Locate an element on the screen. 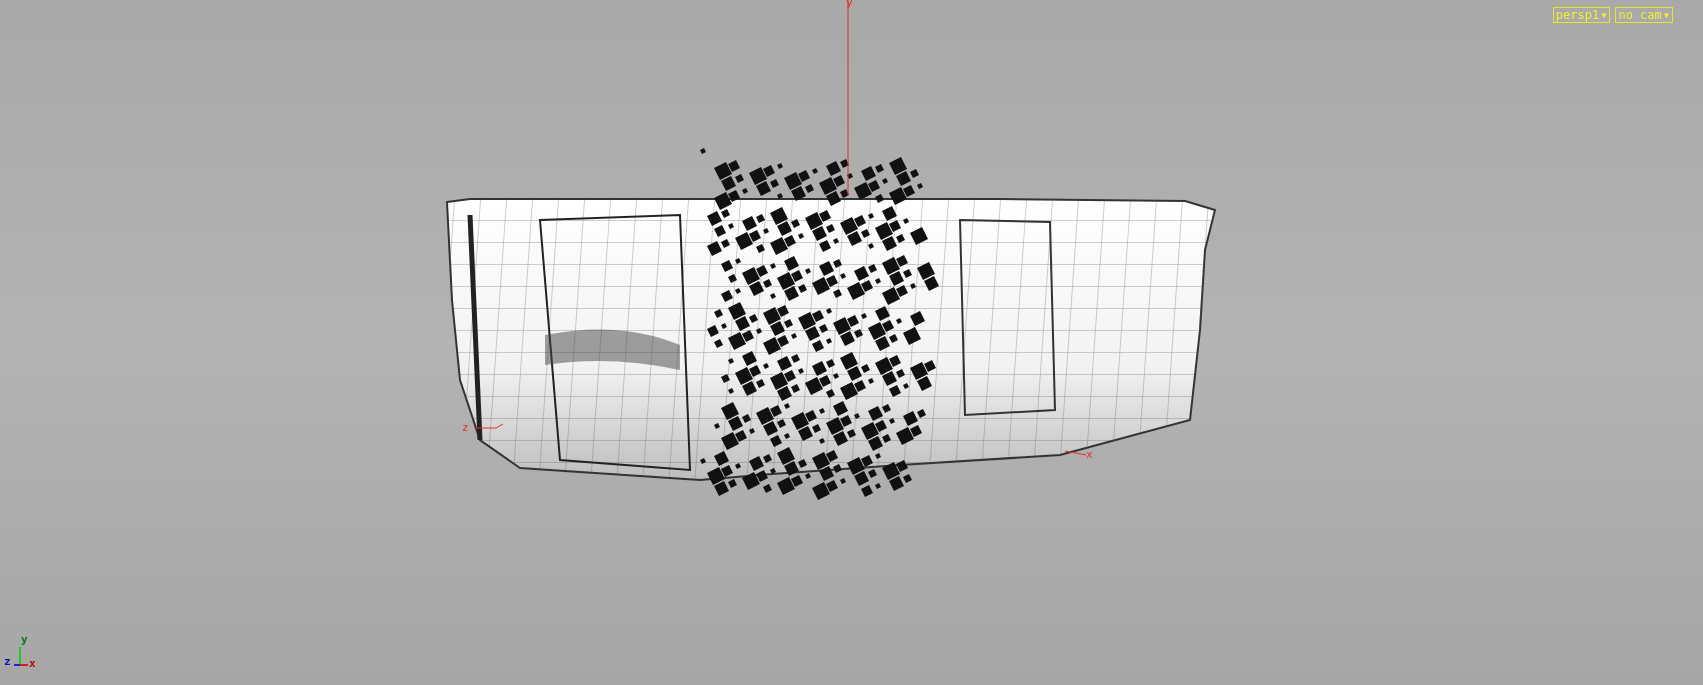 The width and height of the screenshot is (1703, 685). gizmo-axis-label: x is located at coordinates (32, 663).